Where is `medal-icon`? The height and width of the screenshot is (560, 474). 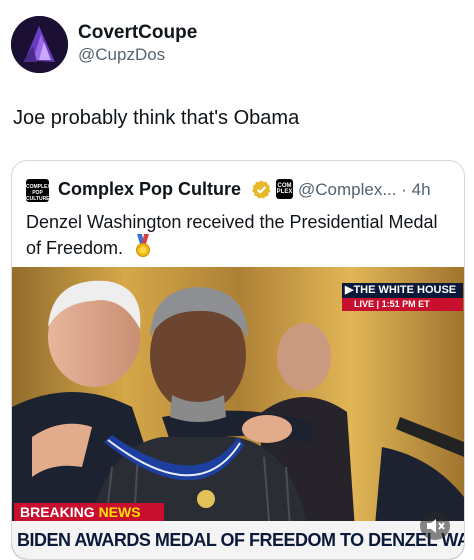 medal-icon is located at coordinates (143, 246).